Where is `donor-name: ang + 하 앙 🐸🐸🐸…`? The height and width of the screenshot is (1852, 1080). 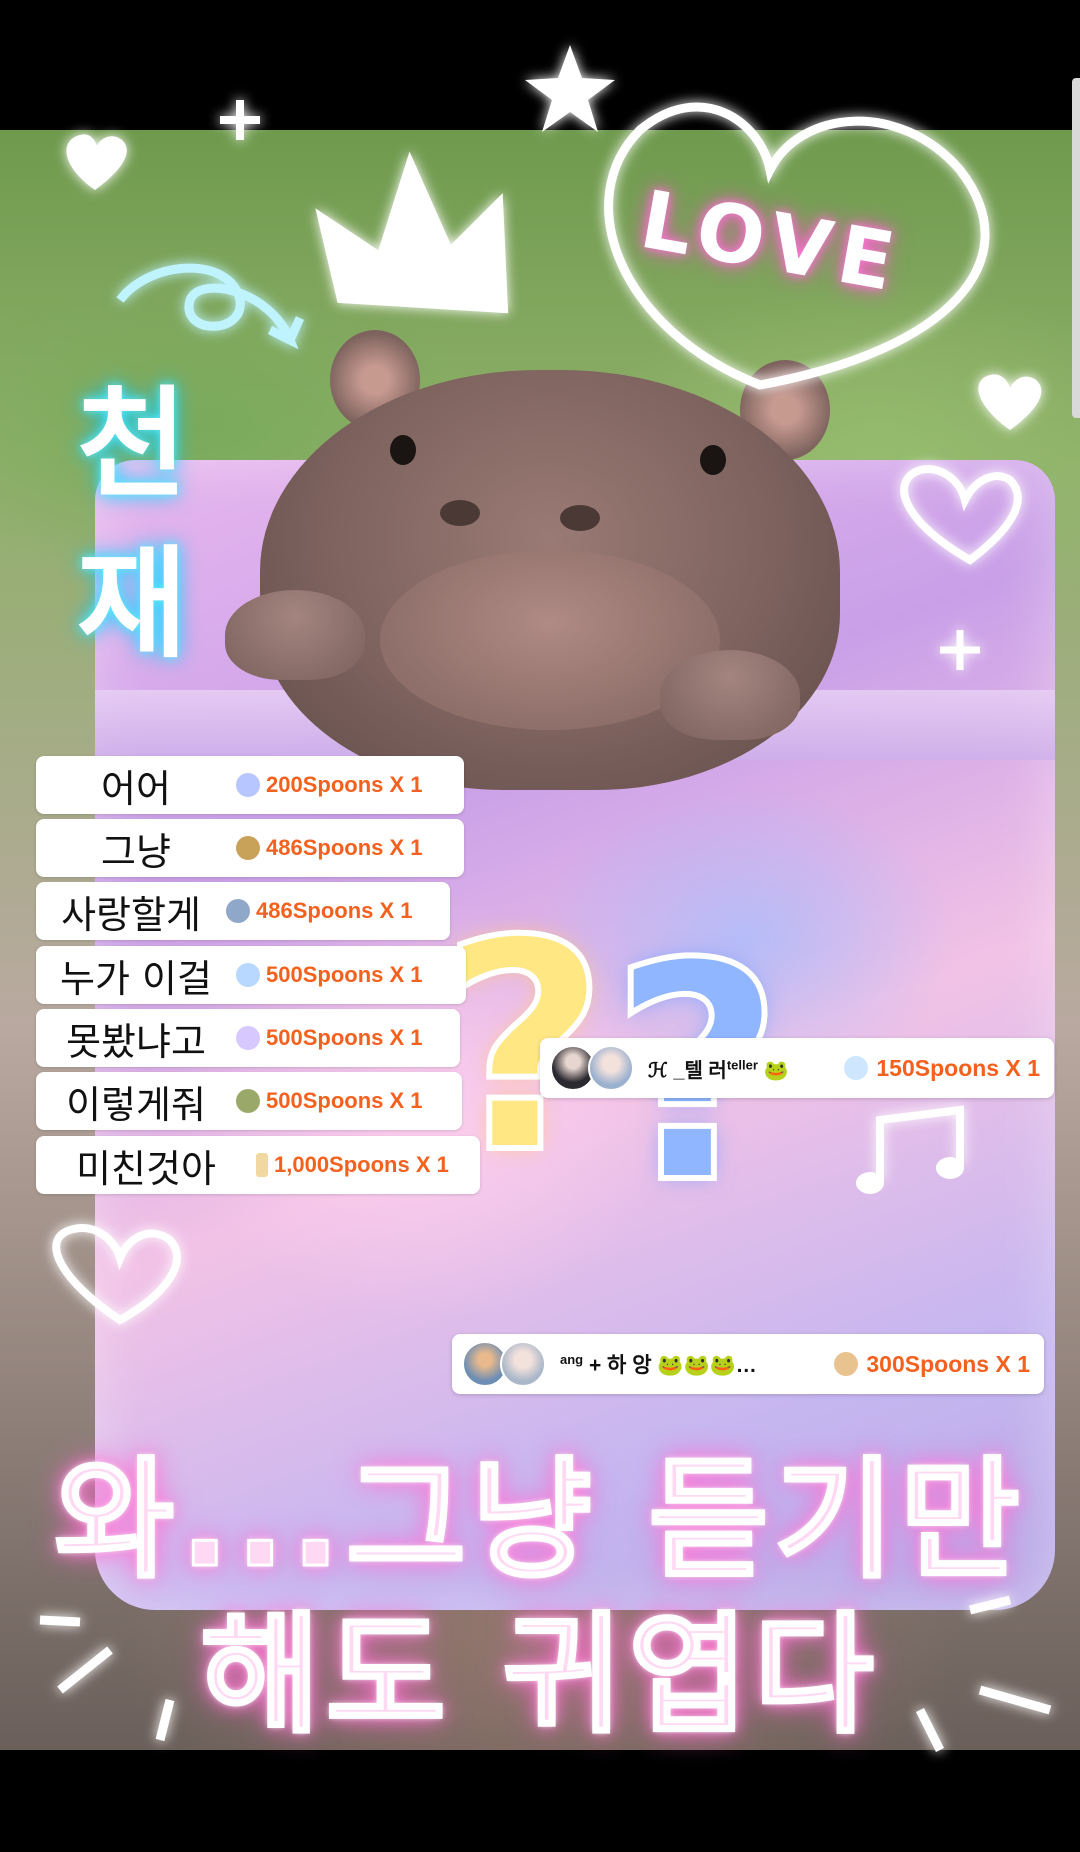 donor-name: ang + 하 앙 🐸🐸🐸… is located at coordinates (658, 1364).